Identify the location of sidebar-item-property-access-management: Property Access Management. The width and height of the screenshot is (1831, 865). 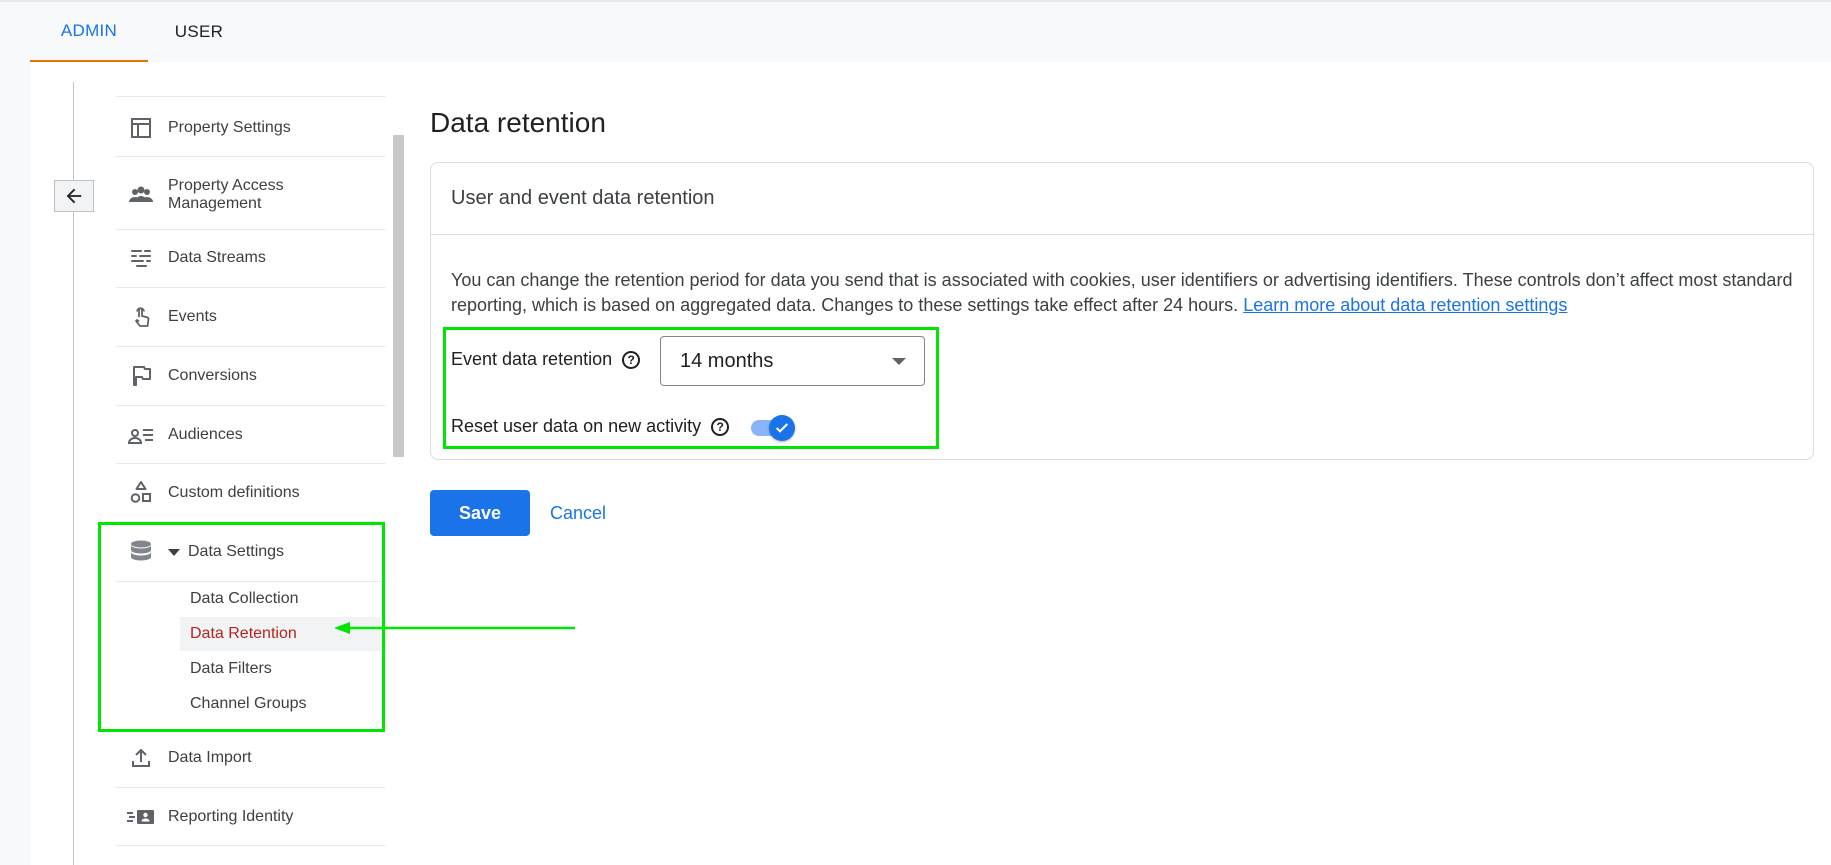
(251, 195).